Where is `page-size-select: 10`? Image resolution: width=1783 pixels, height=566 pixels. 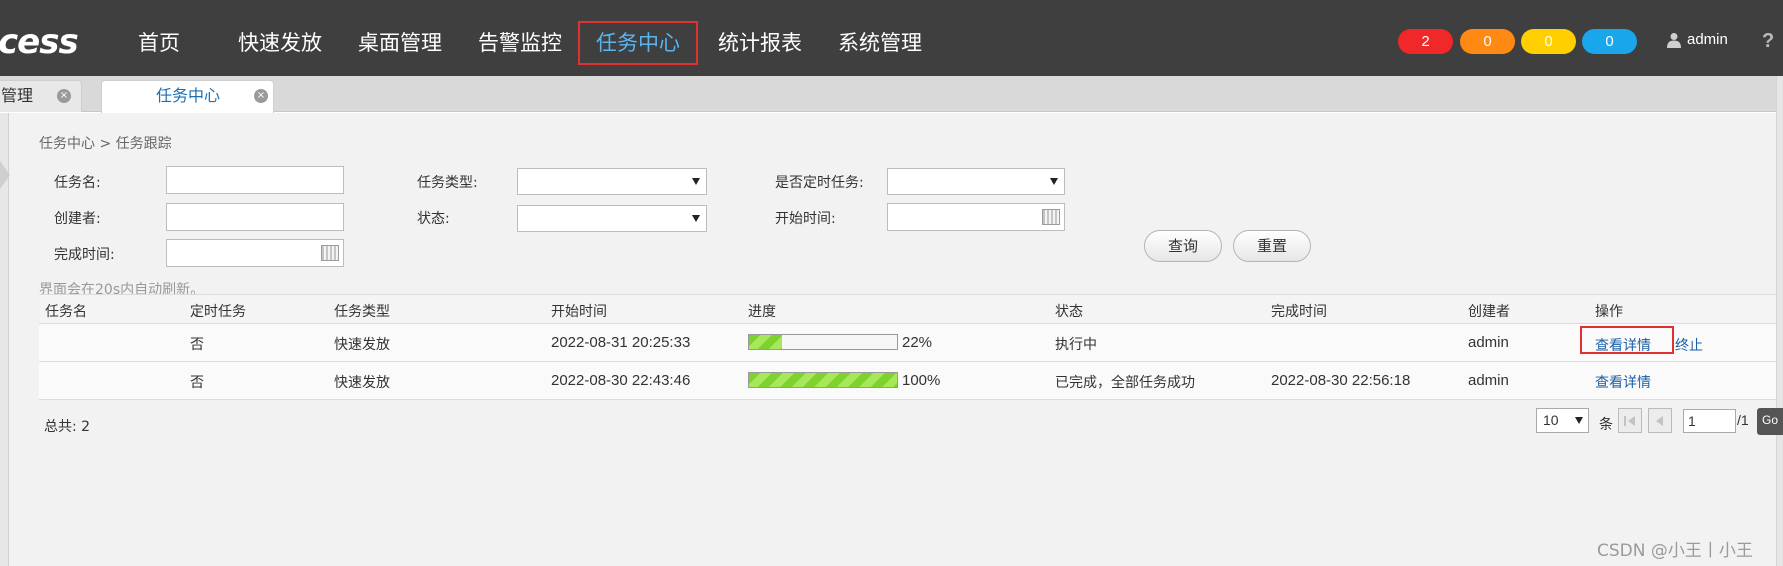 page-size-select: 10 is located at coordinates (1562, 420).